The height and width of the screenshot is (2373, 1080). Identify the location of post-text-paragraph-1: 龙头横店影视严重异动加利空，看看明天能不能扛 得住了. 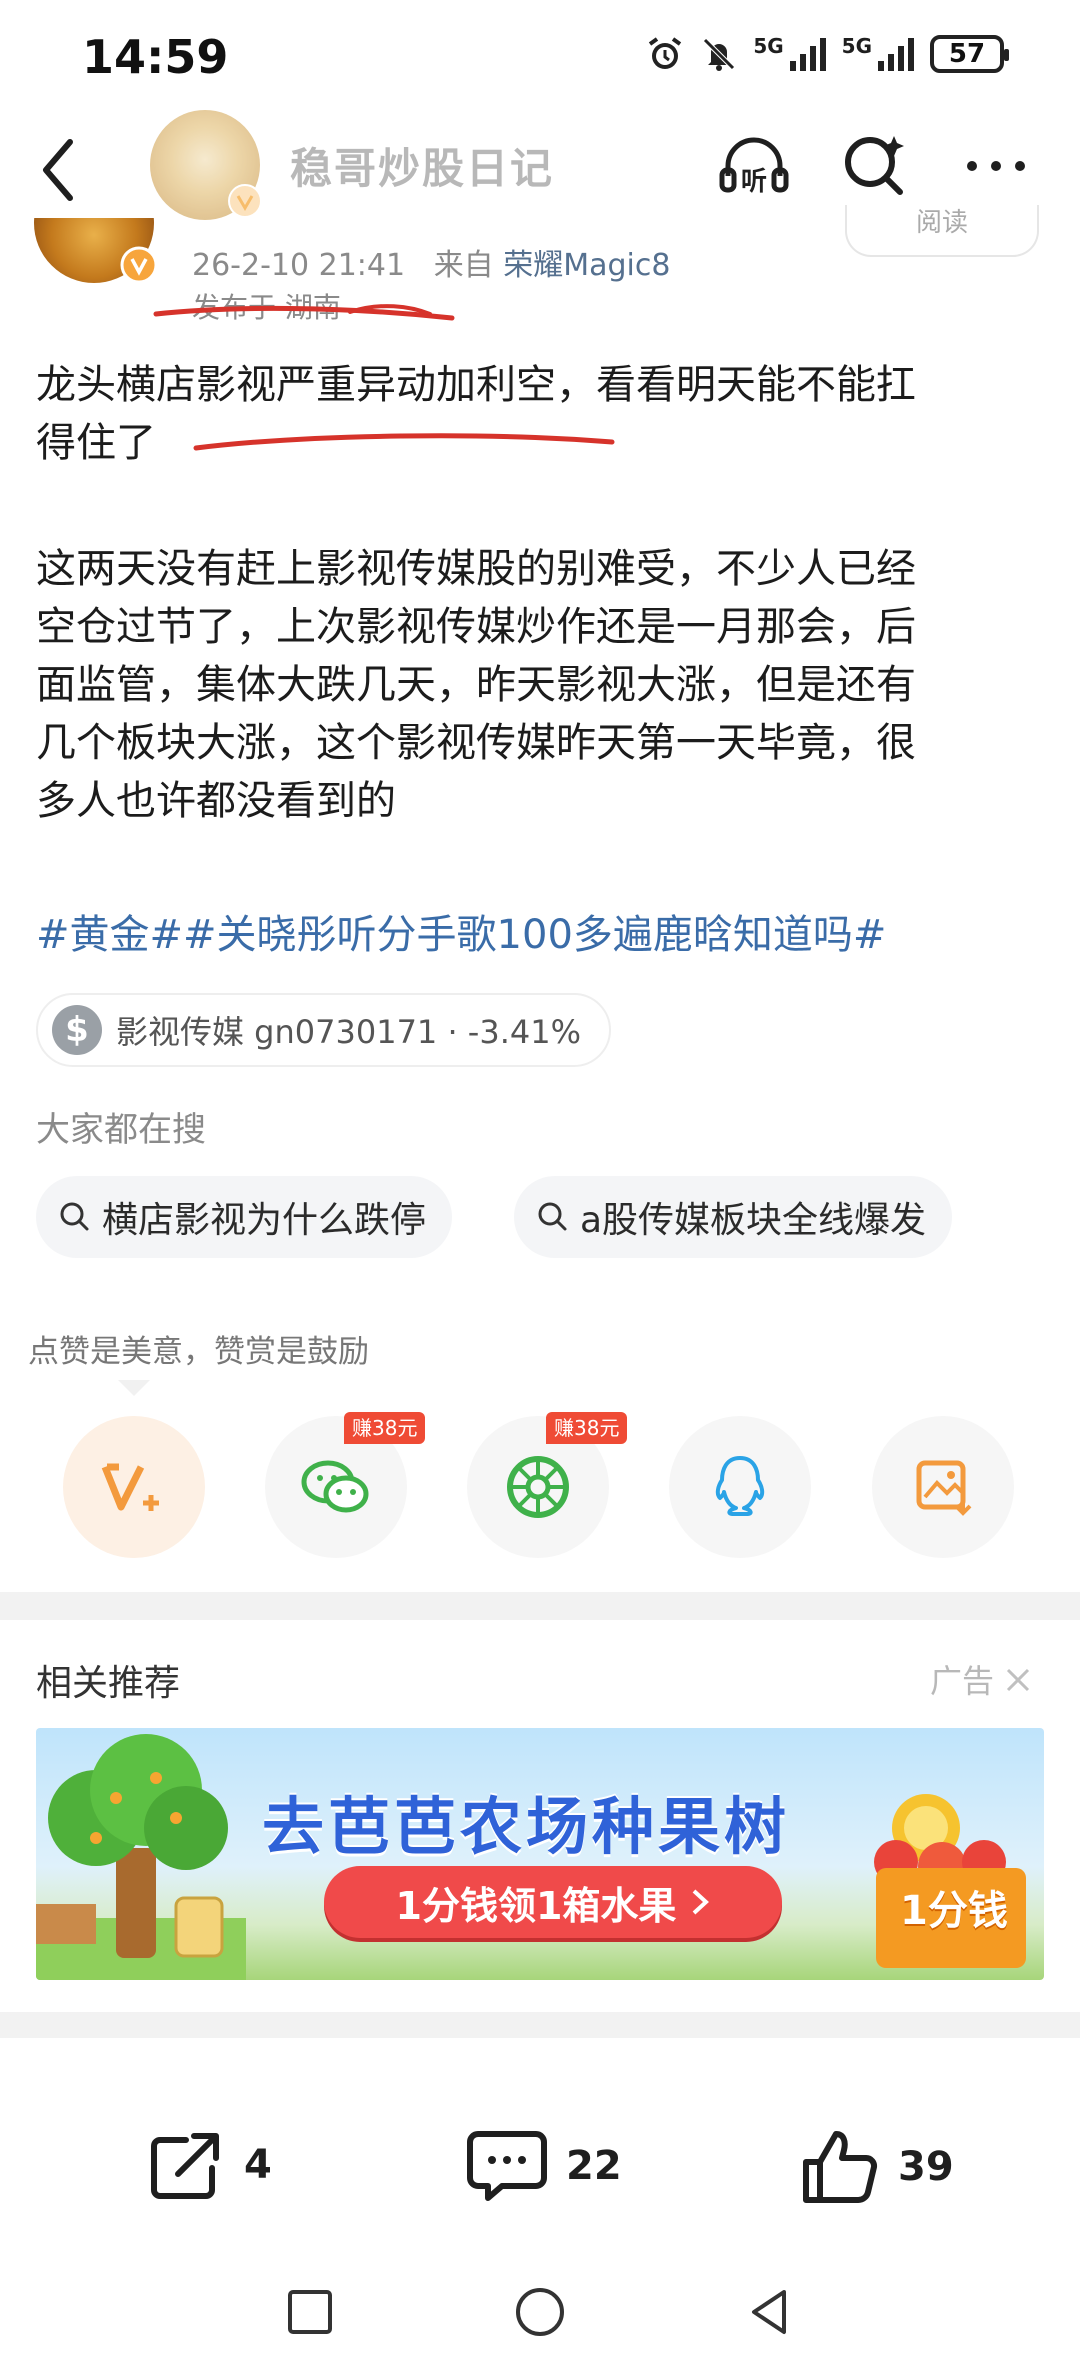
(541, 414).